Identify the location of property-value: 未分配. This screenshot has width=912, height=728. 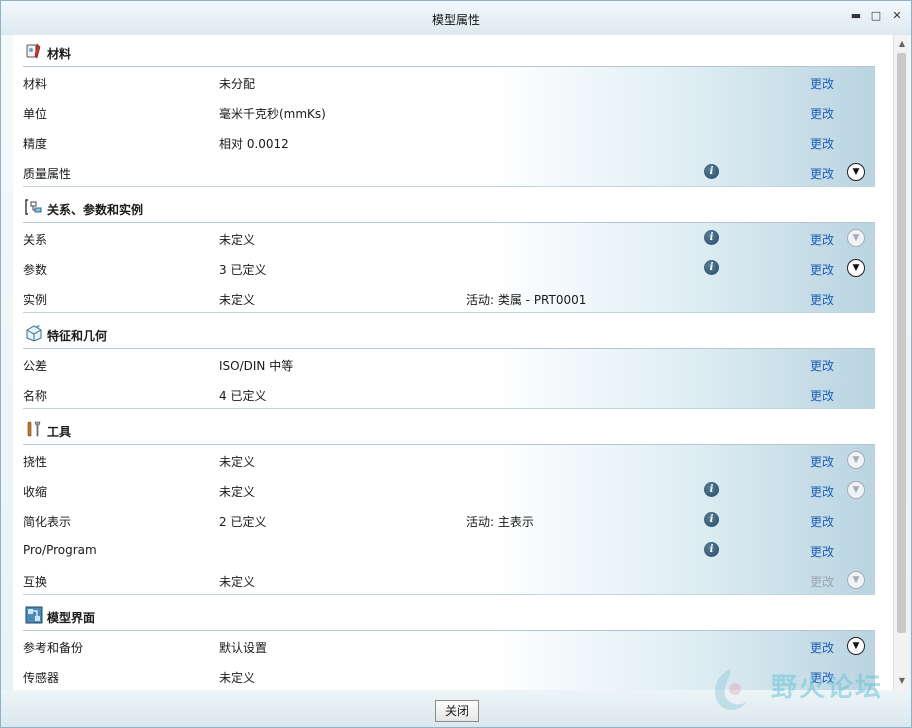
(237, 84).